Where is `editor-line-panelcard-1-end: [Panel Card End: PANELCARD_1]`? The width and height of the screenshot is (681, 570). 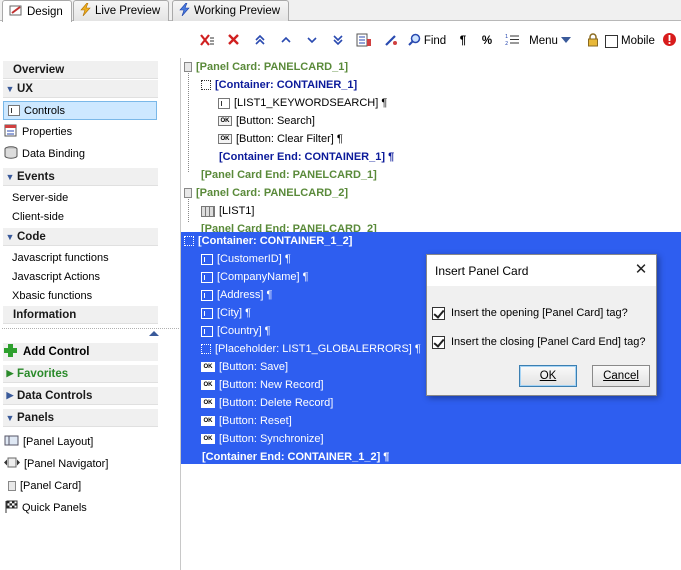 editor-line-panelcard-1-end: [Panel Card End: PANELCARD_1] is located at coordinates (289, 175).